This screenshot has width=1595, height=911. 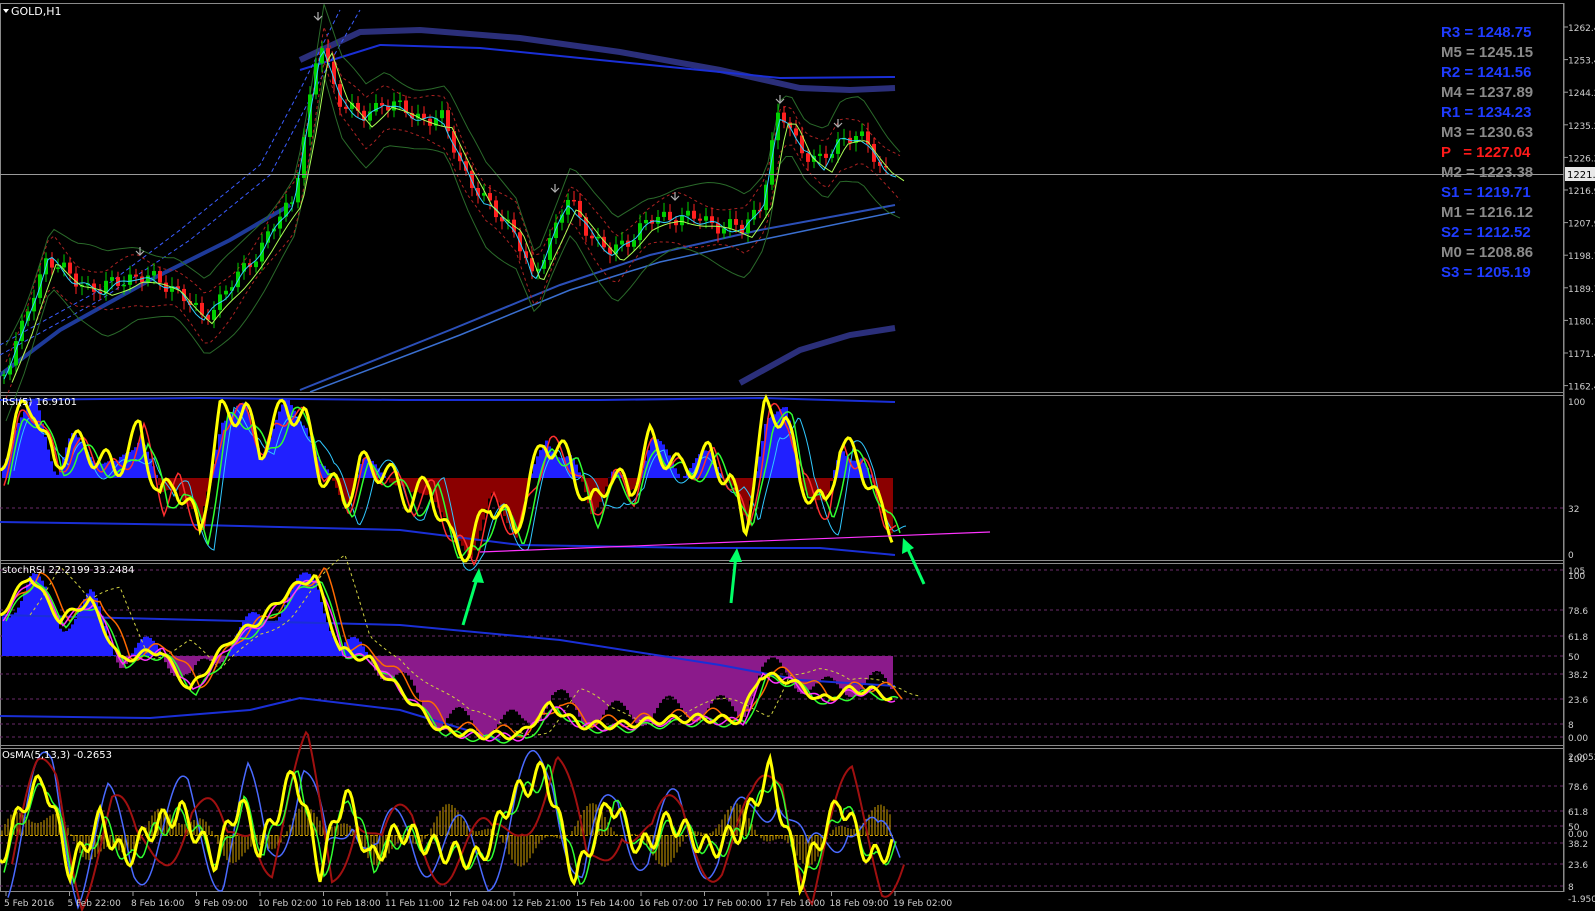 What do you see at coordinates (1576, 403) in the screenshot?
I see `rsi-tick-label: 100` at bounding box center [1576, 403].